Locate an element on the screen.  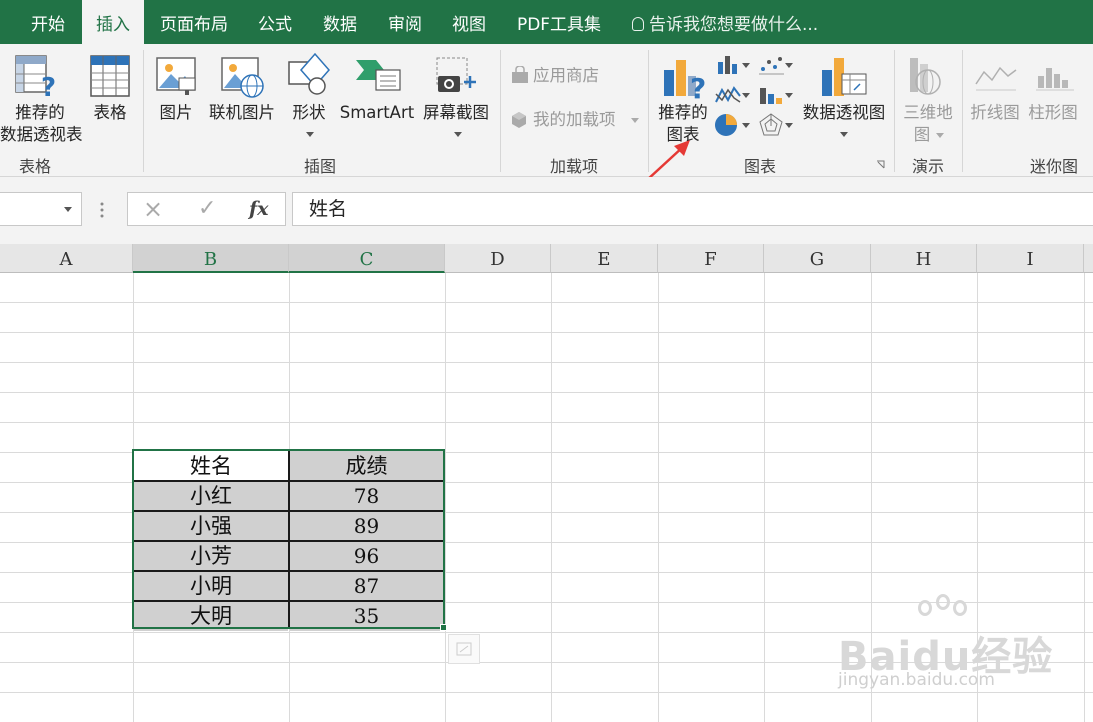
3d-map-label-1: 三维地 is located at coordinates (928, 112).